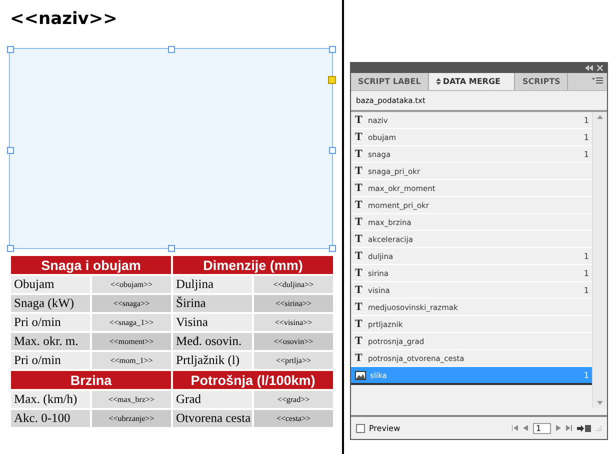 The width and height of the screenshot is (609, 454). Describe the element at coordinates (584, 428) in the screenshot. I see `create-merged-document-icon` at that location.